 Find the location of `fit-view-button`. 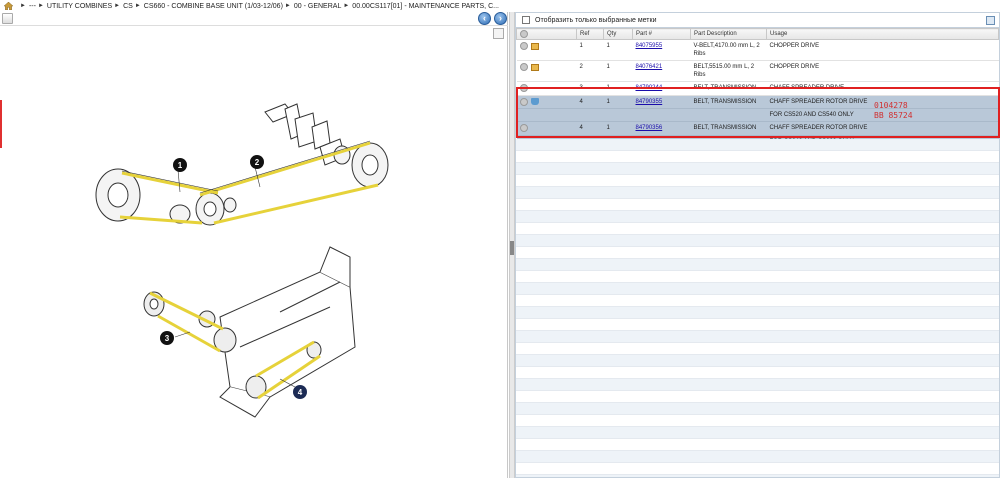

fit-view-button is located at coordinates (498, 33).